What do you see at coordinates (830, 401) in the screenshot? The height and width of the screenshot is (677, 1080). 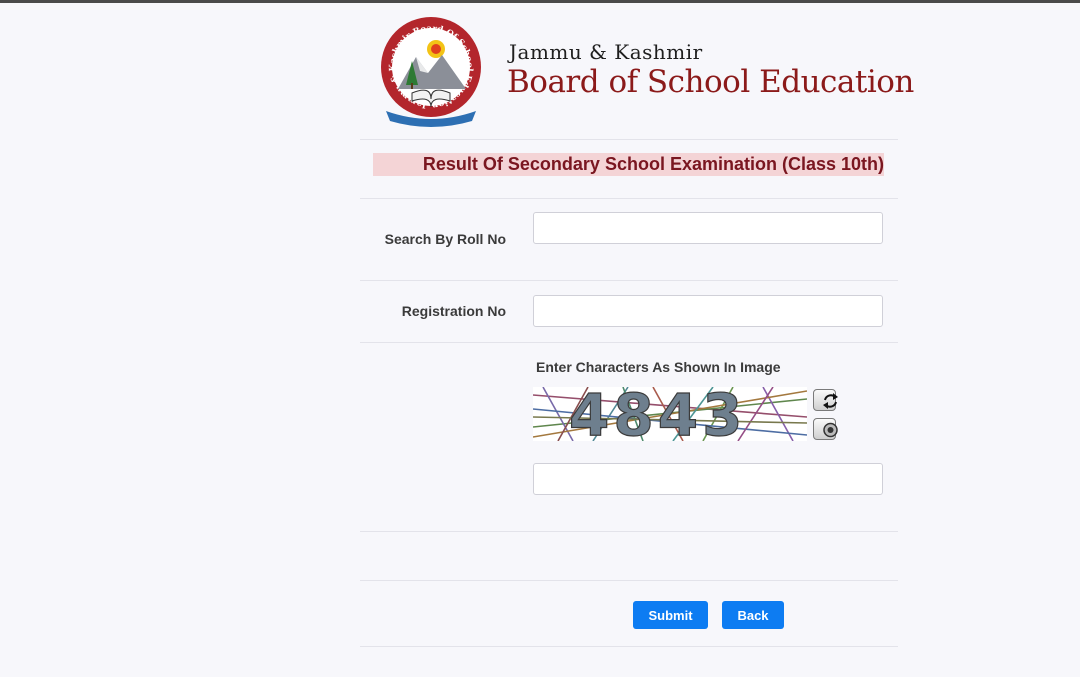 I see `refresh-icon` at bounding box center [830, 401].